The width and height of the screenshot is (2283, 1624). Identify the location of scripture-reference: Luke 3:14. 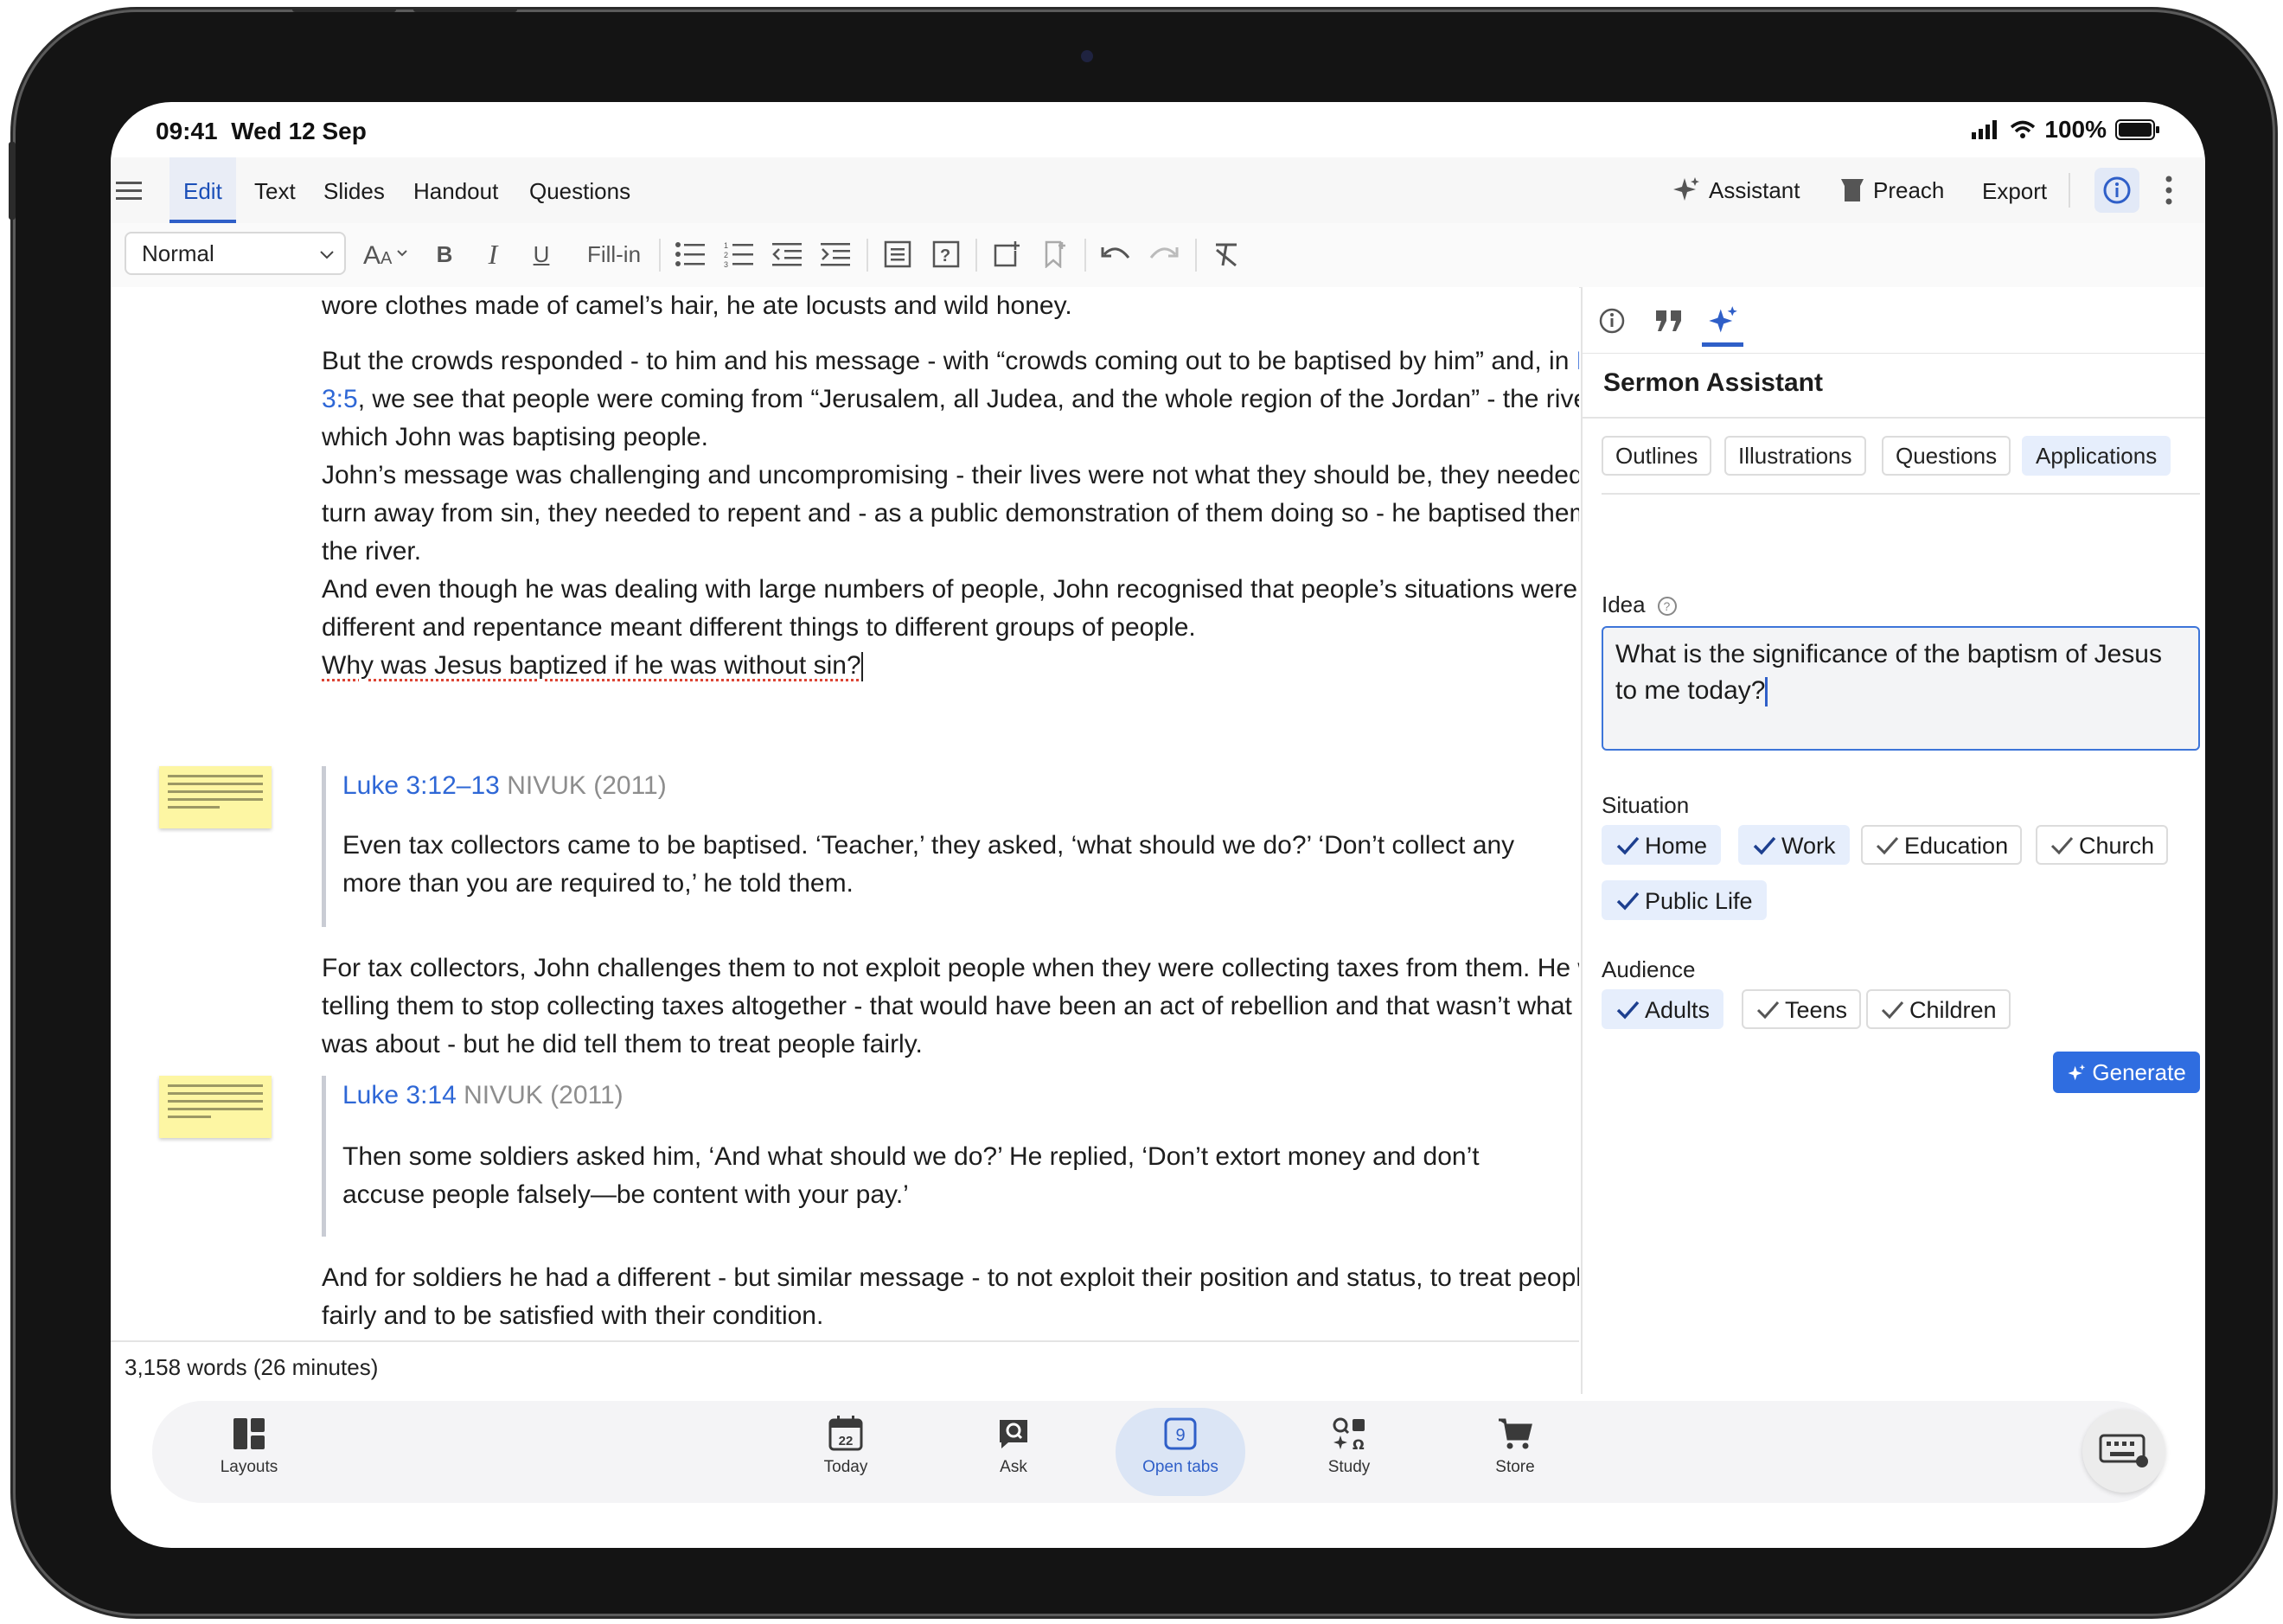
(399, 1095).